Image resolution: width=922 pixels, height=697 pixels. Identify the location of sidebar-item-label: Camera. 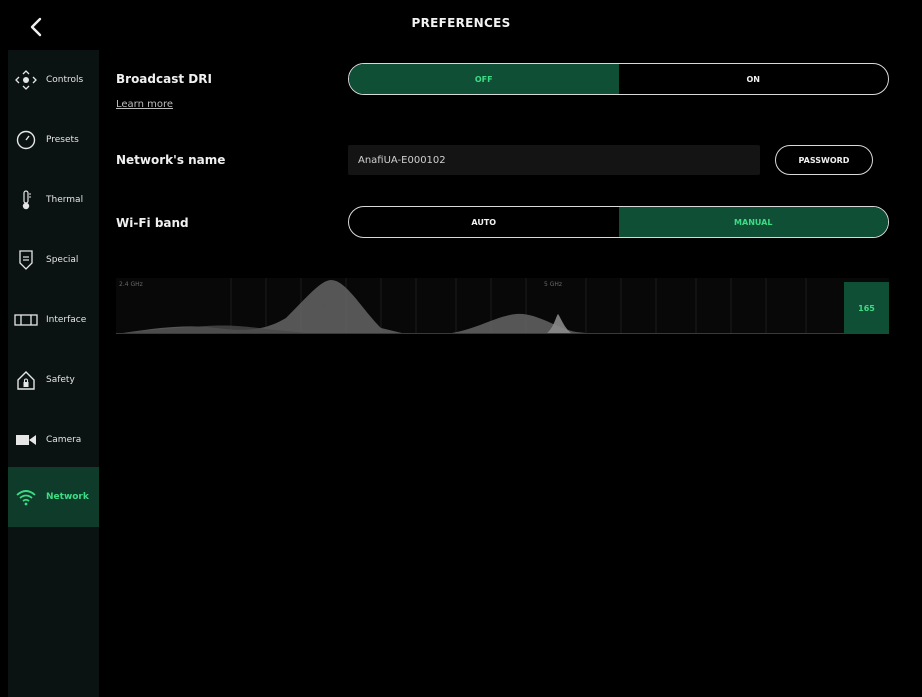
(64, 440).